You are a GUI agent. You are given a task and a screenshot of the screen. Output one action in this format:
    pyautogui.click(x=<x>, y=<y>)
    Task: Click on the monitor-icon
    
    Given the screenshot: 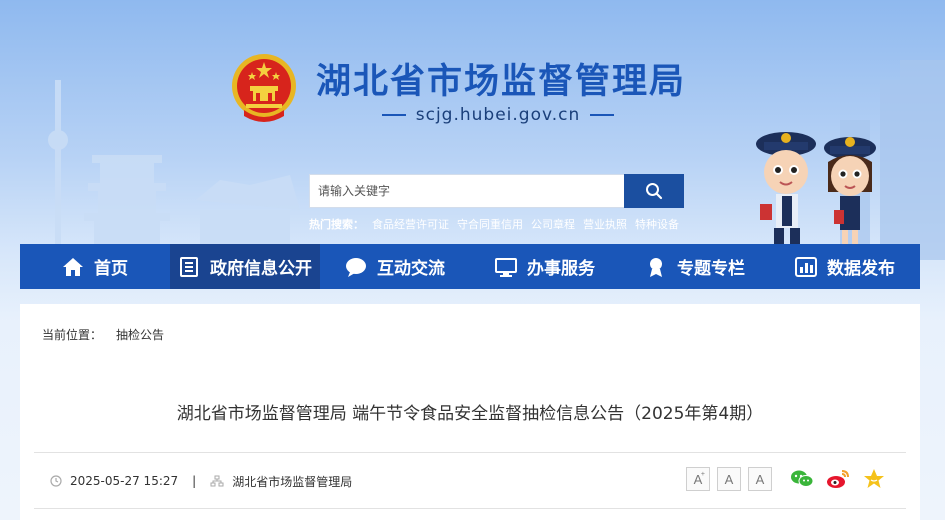 What is the action you would take?
    pyautogui.click(x=506, y=267)
    